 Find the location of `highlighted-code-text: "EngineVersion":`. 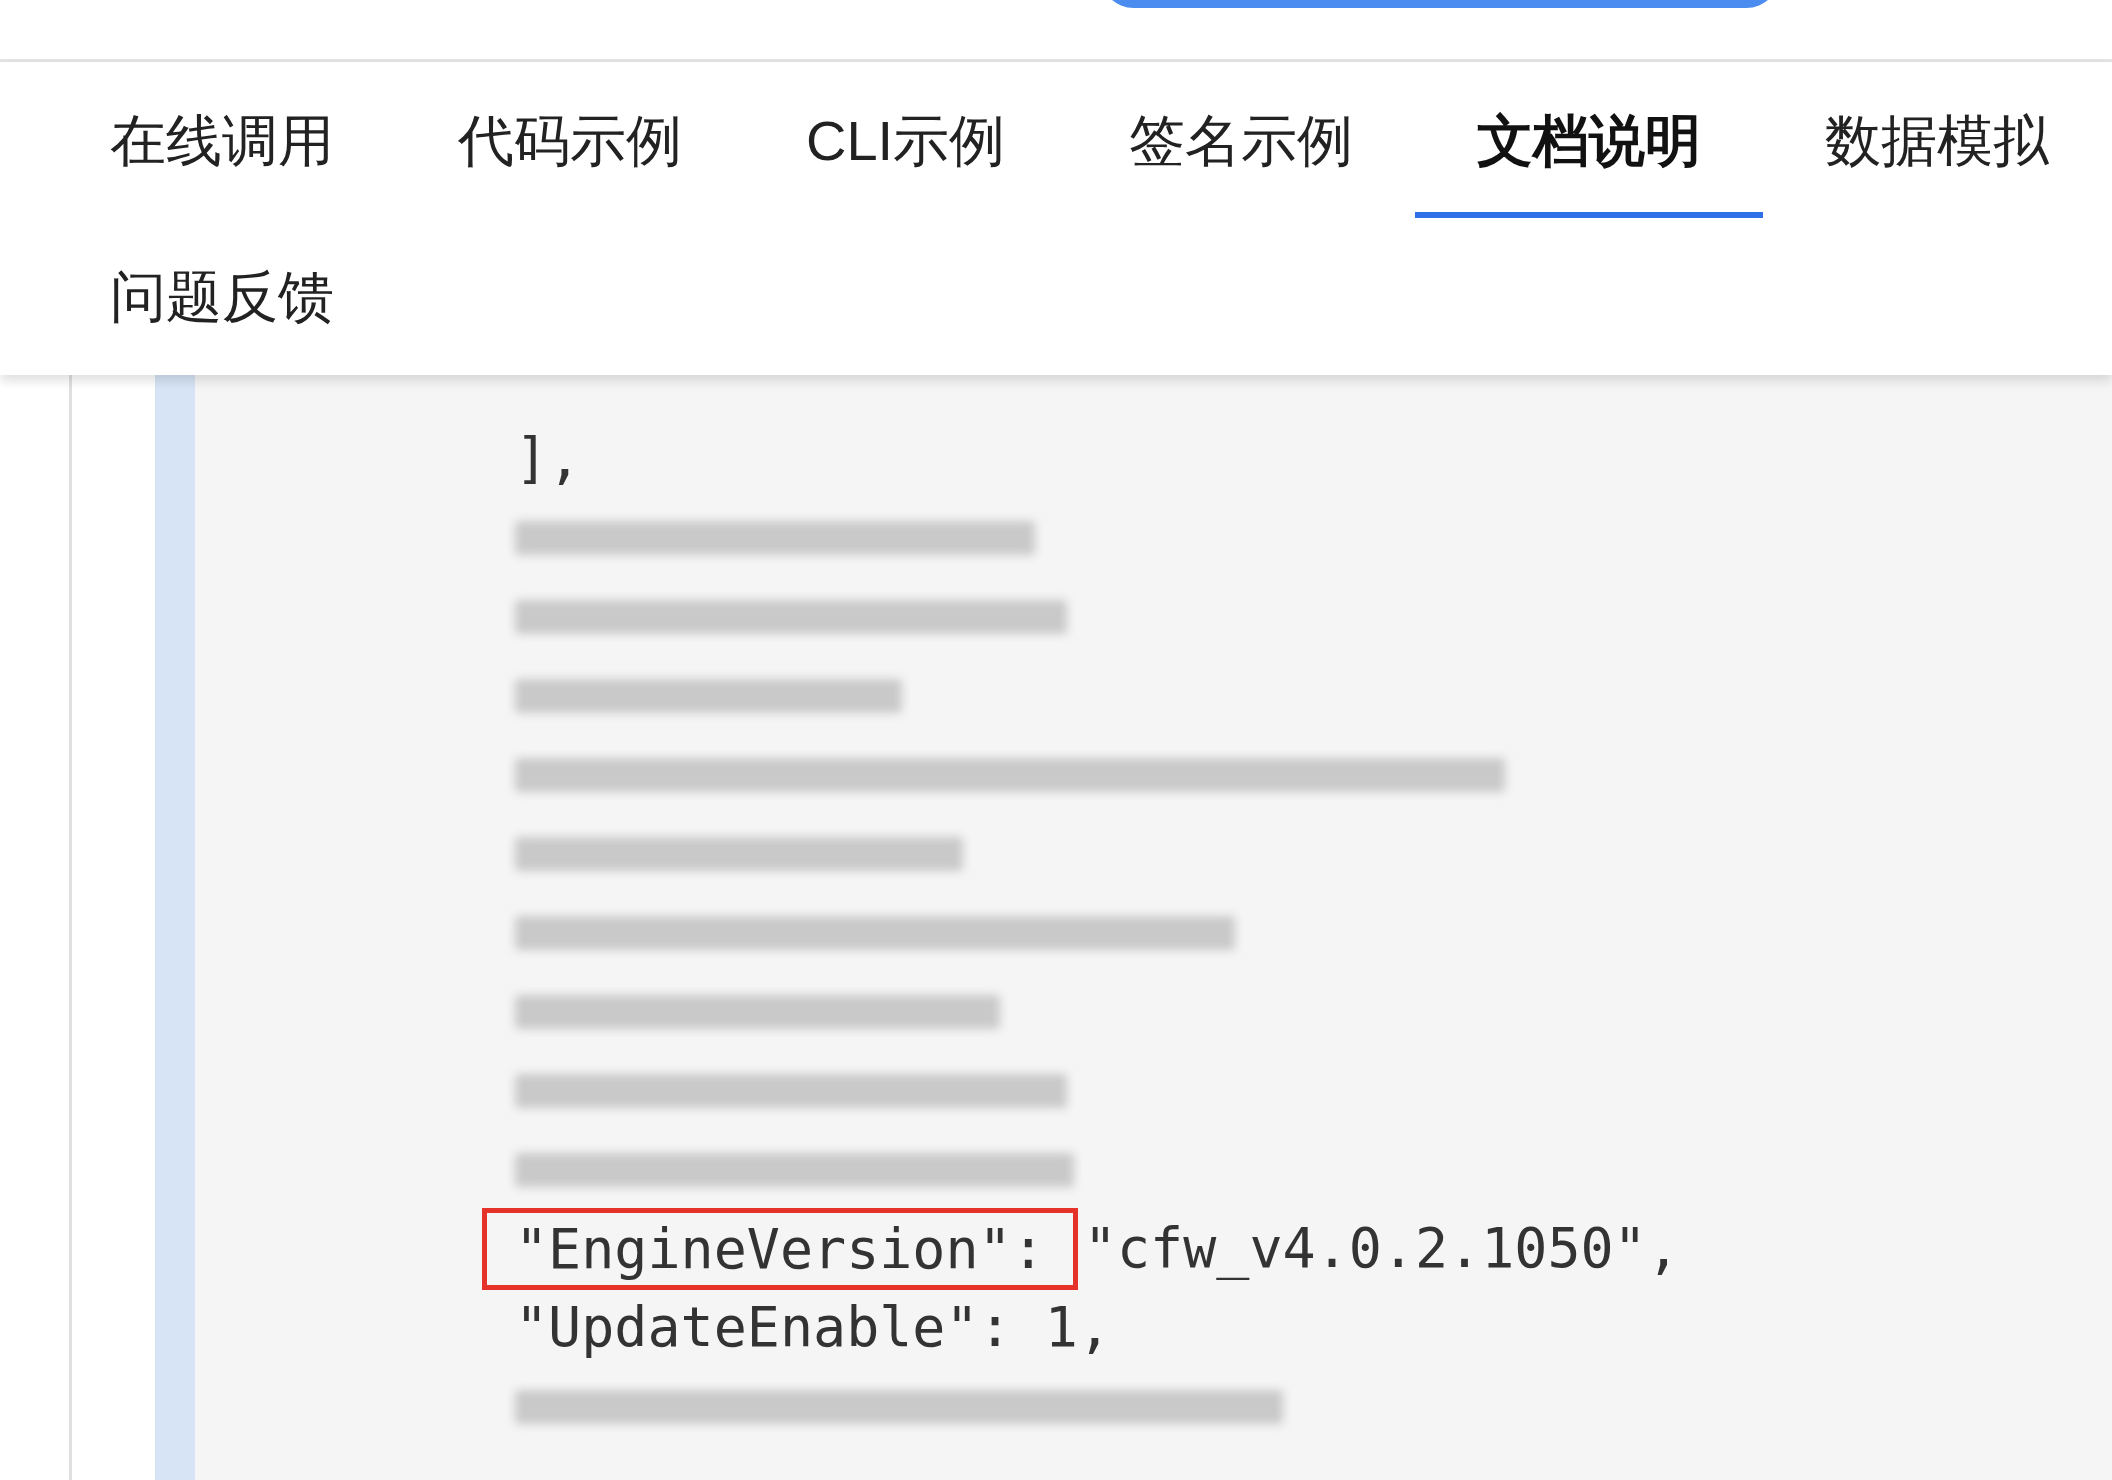

highlighted-code-text: "EngineVersion": is located at coordinates (780, 1248).